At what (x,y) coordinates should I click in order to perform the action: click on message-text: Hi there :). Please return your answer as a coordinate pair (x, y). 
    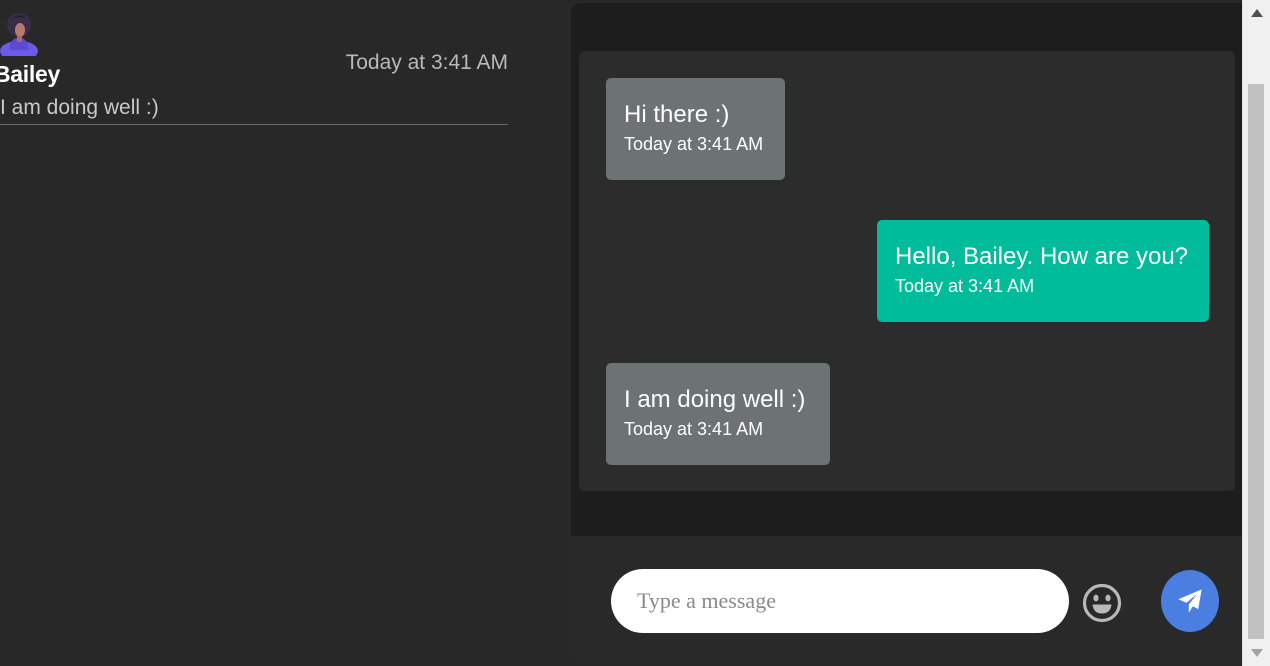
    Looking at the image, I should click on (677, 114).